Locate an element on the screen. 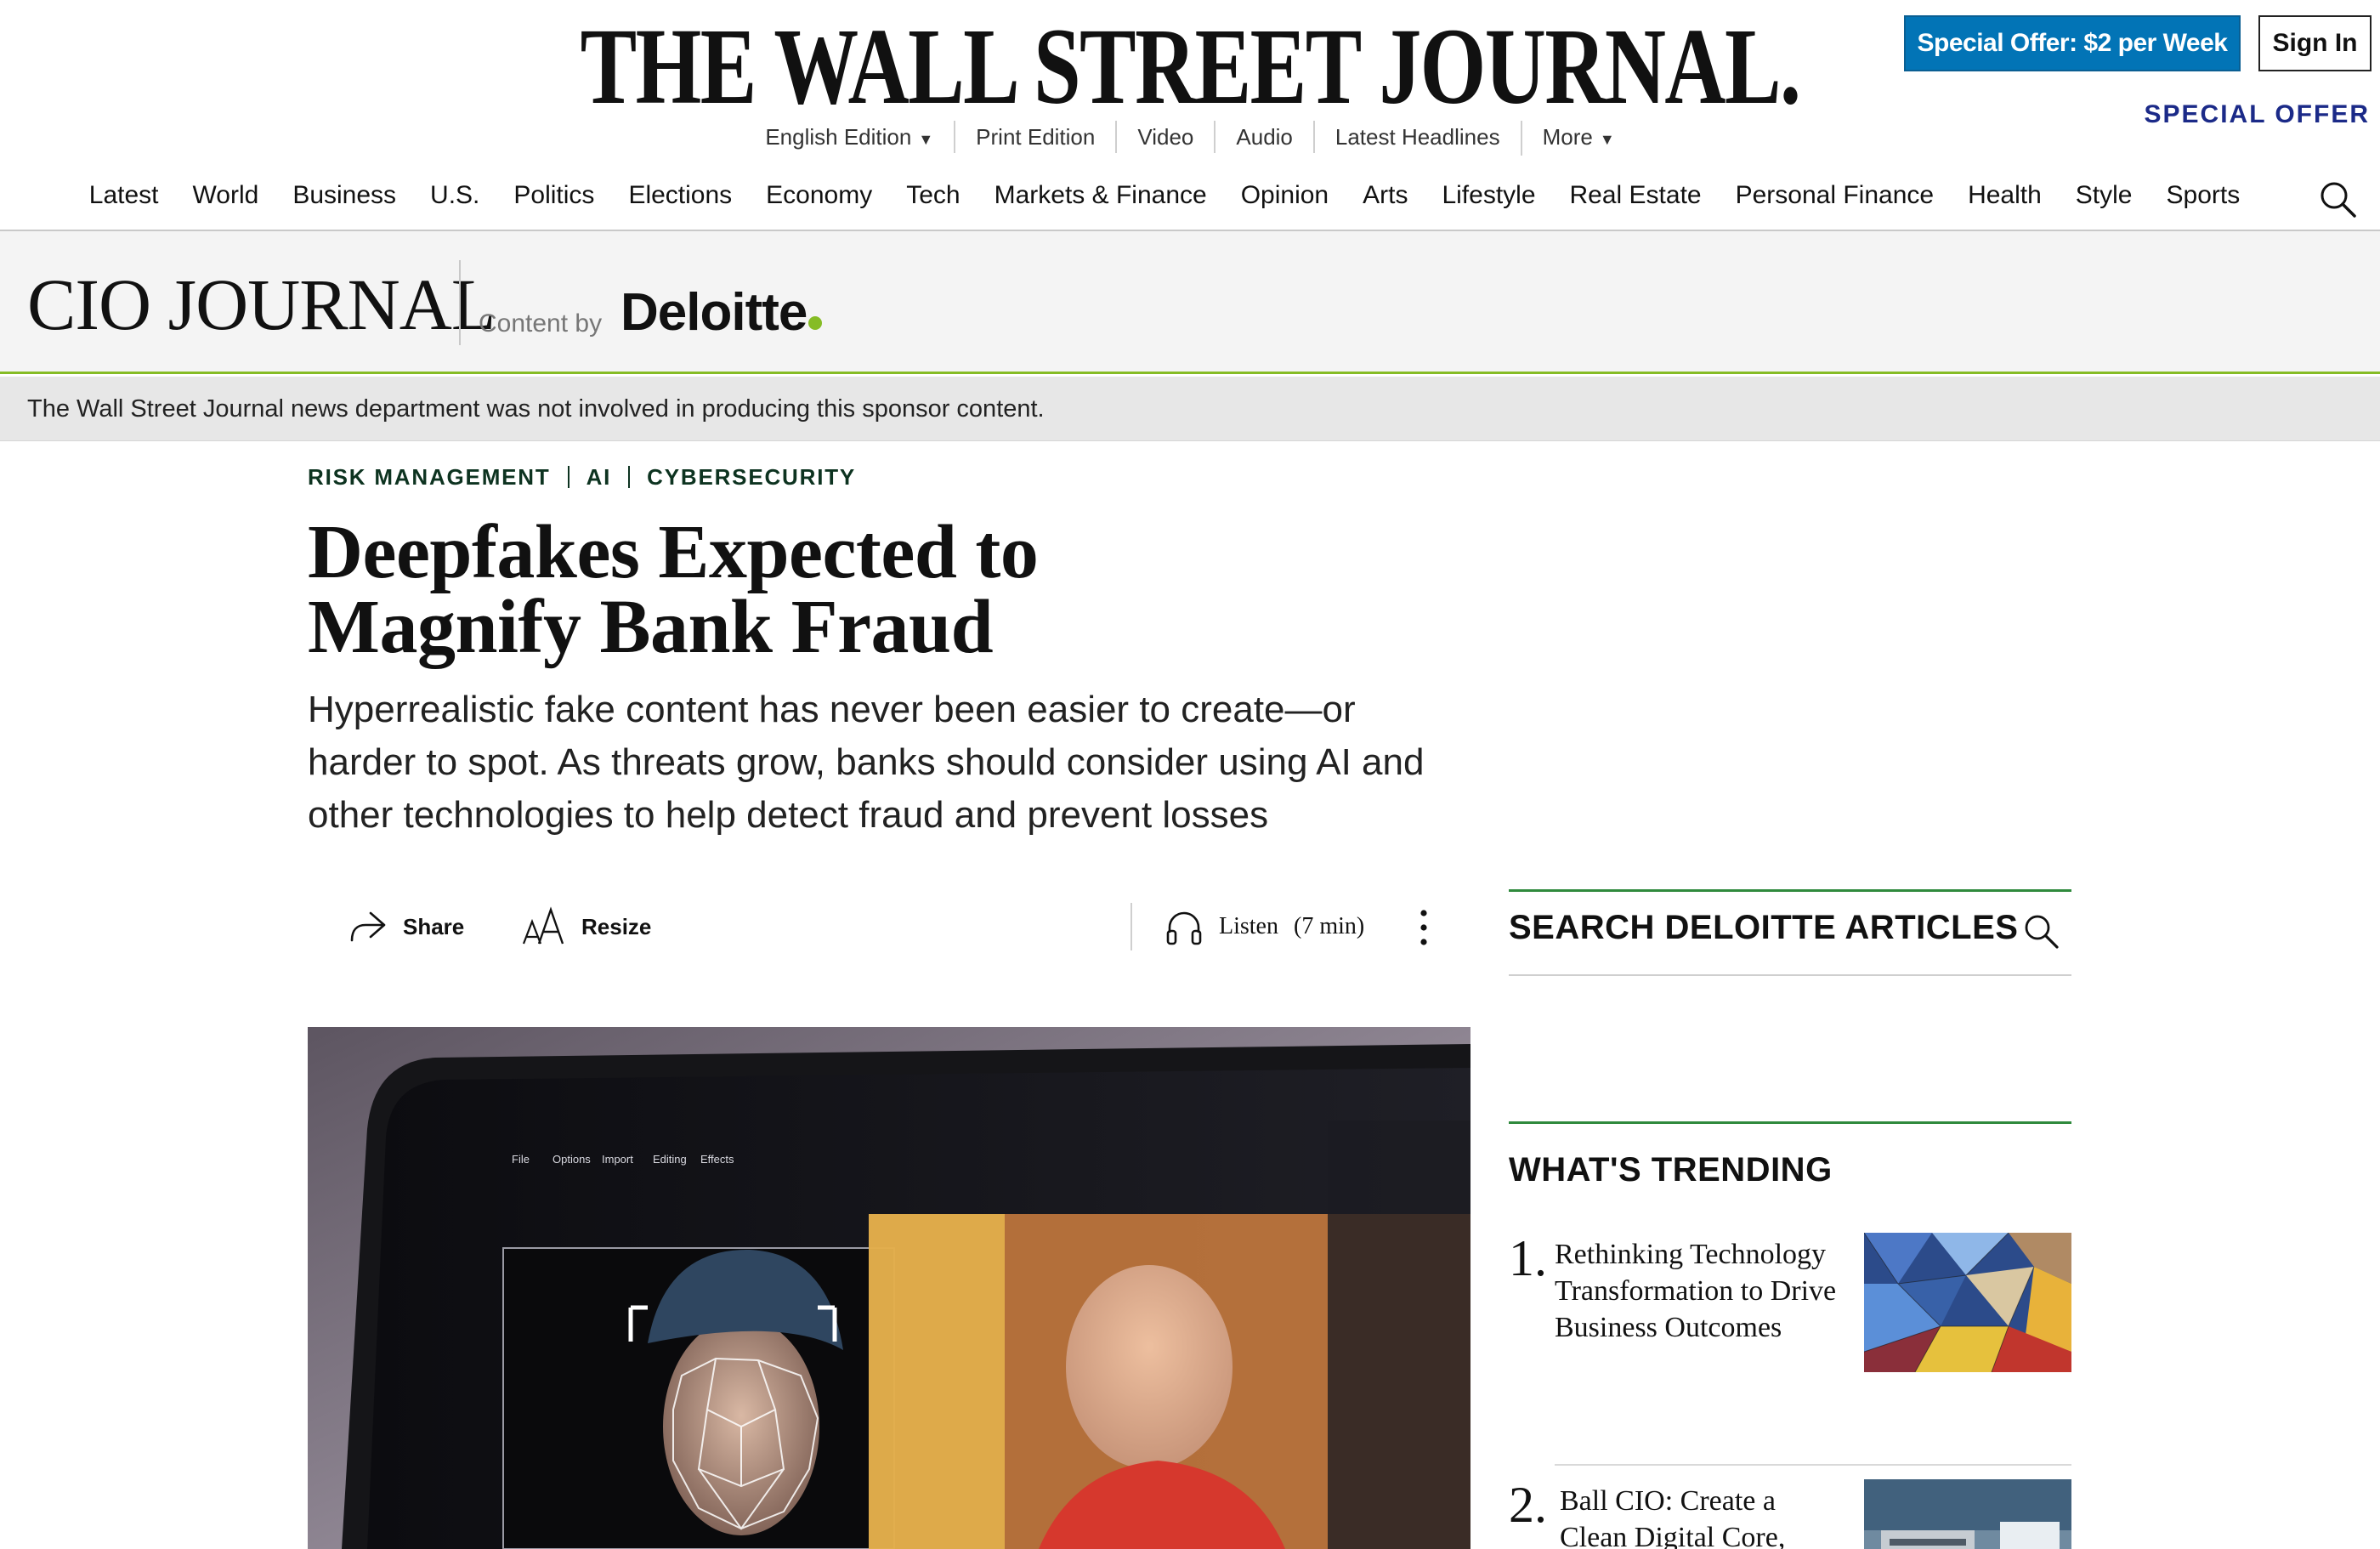  listen-duration: (7 min) is located at coordinates (1329, 926).